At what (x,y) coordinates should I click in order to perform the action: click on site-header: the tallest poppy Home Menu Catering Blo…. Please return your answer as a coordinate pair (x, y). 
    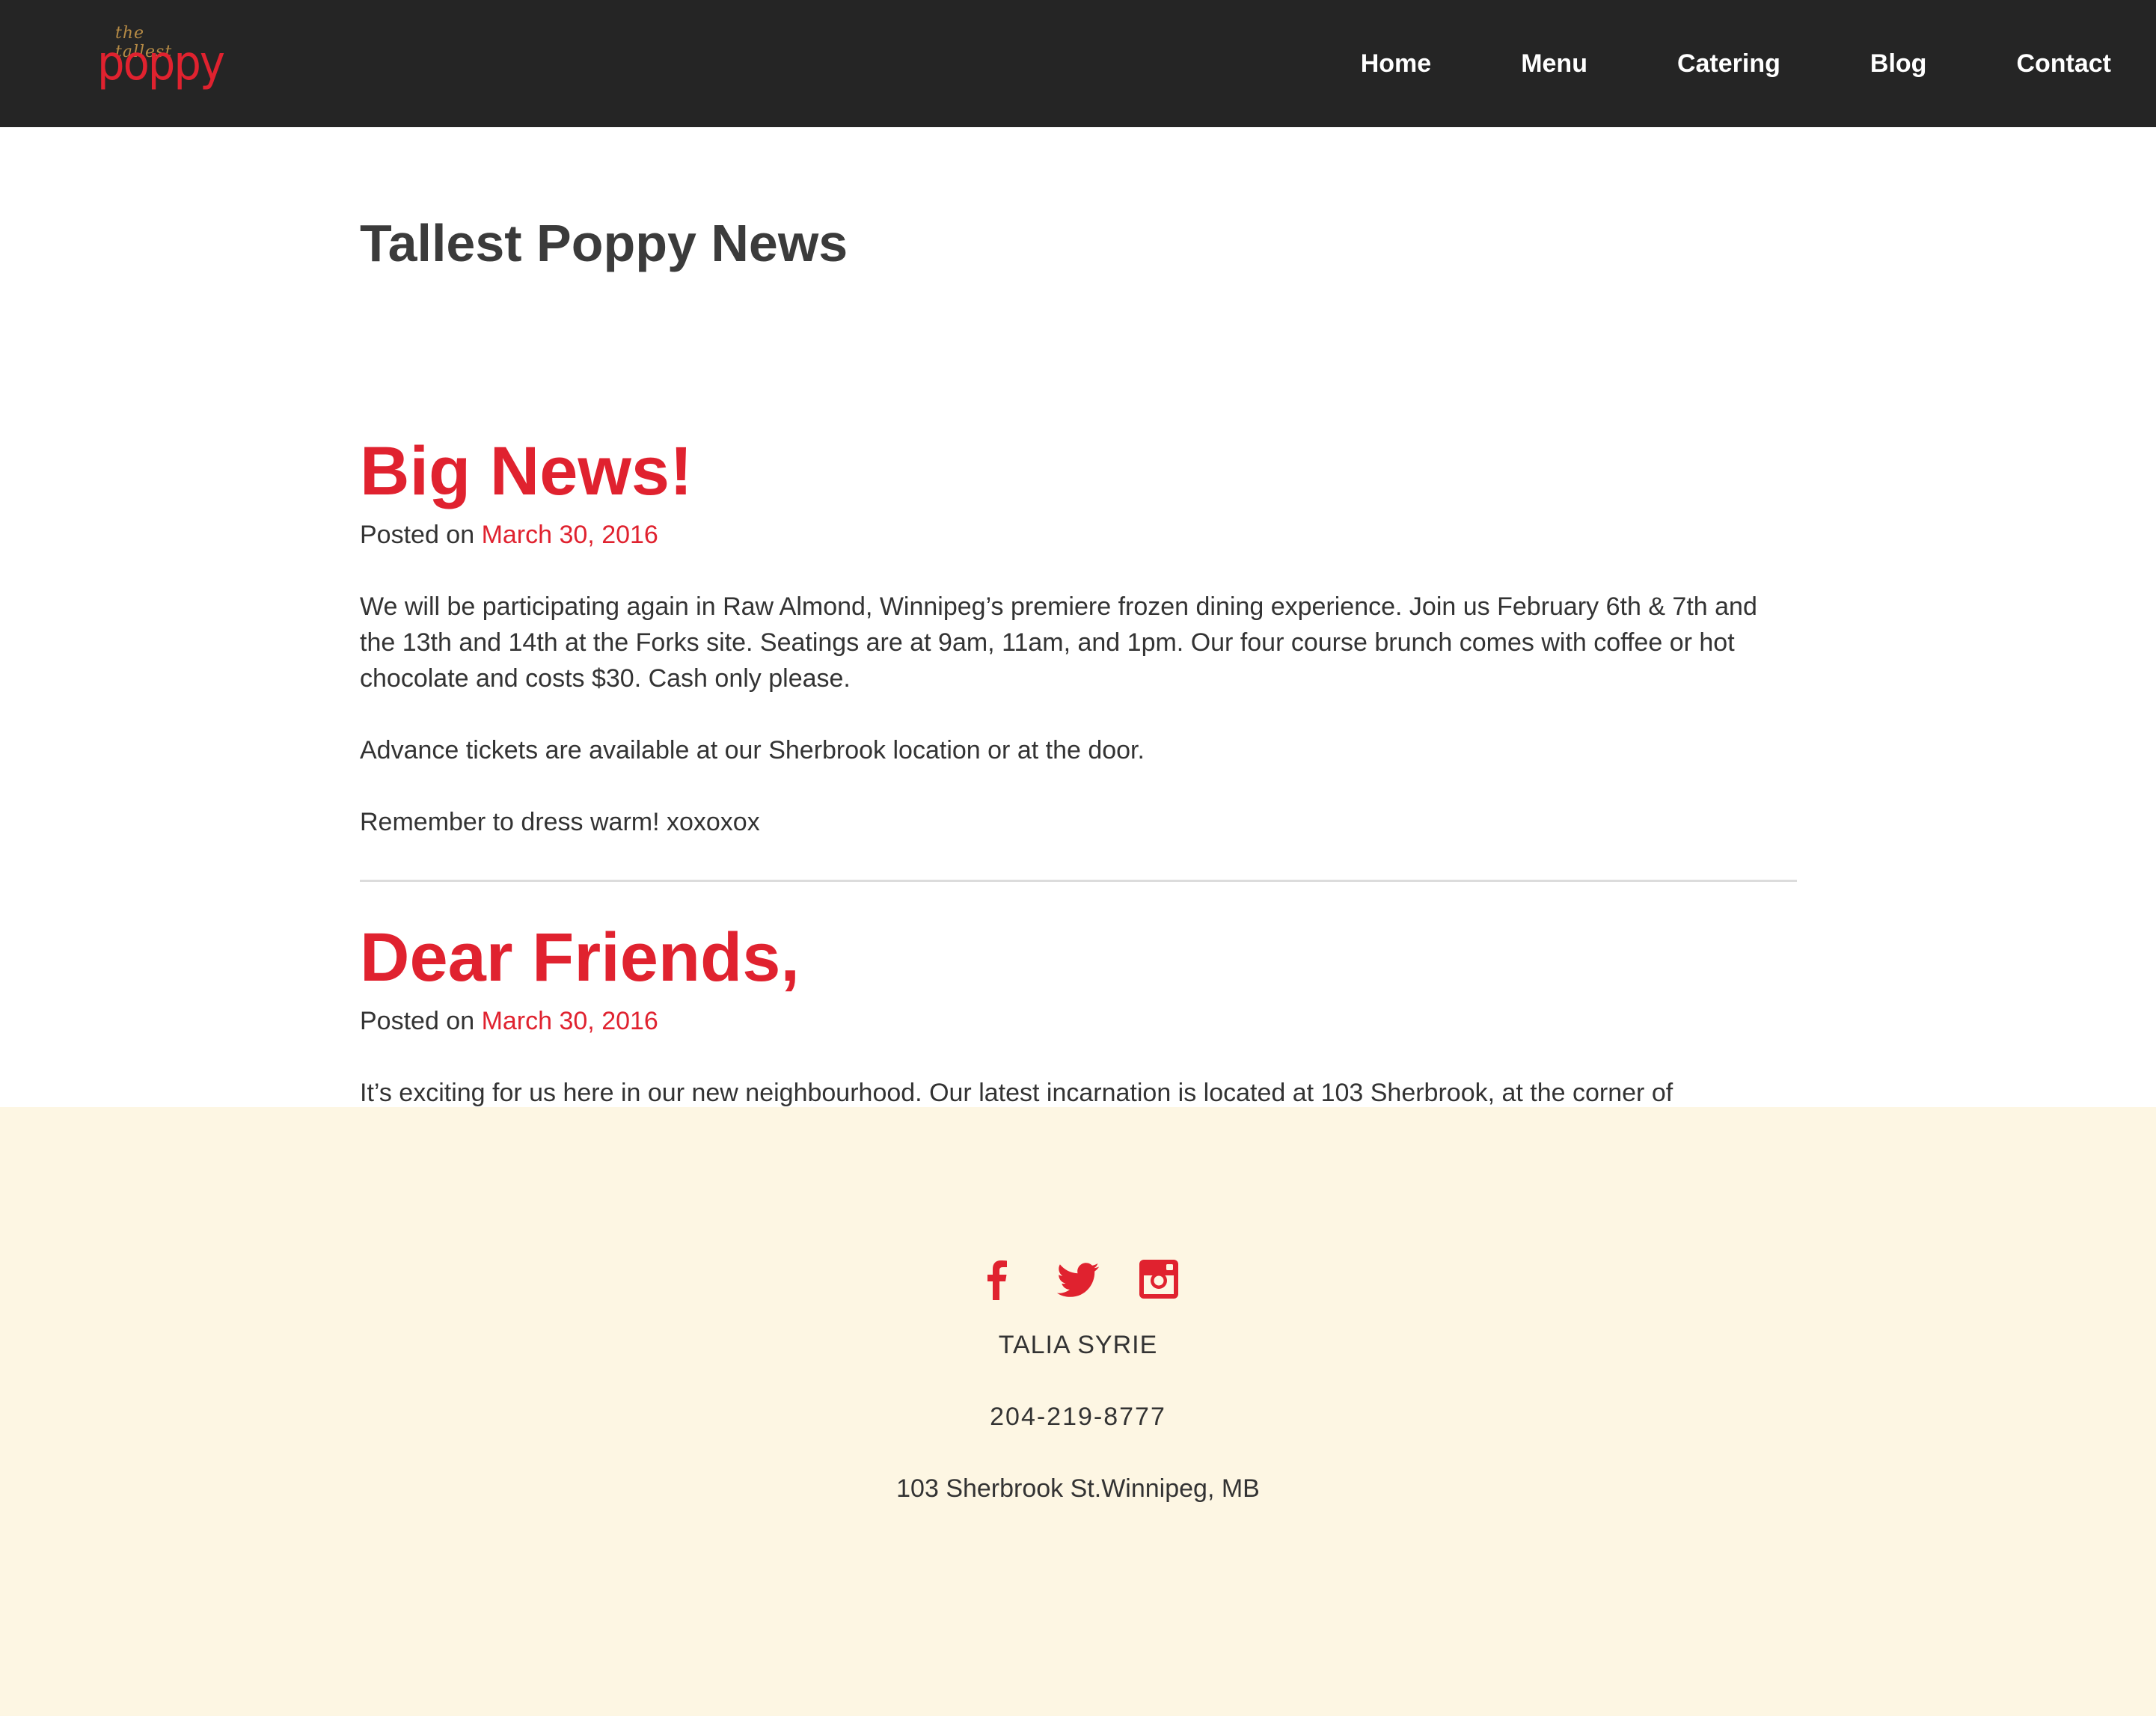
    Looking at the image, I should click on (1078, 63).